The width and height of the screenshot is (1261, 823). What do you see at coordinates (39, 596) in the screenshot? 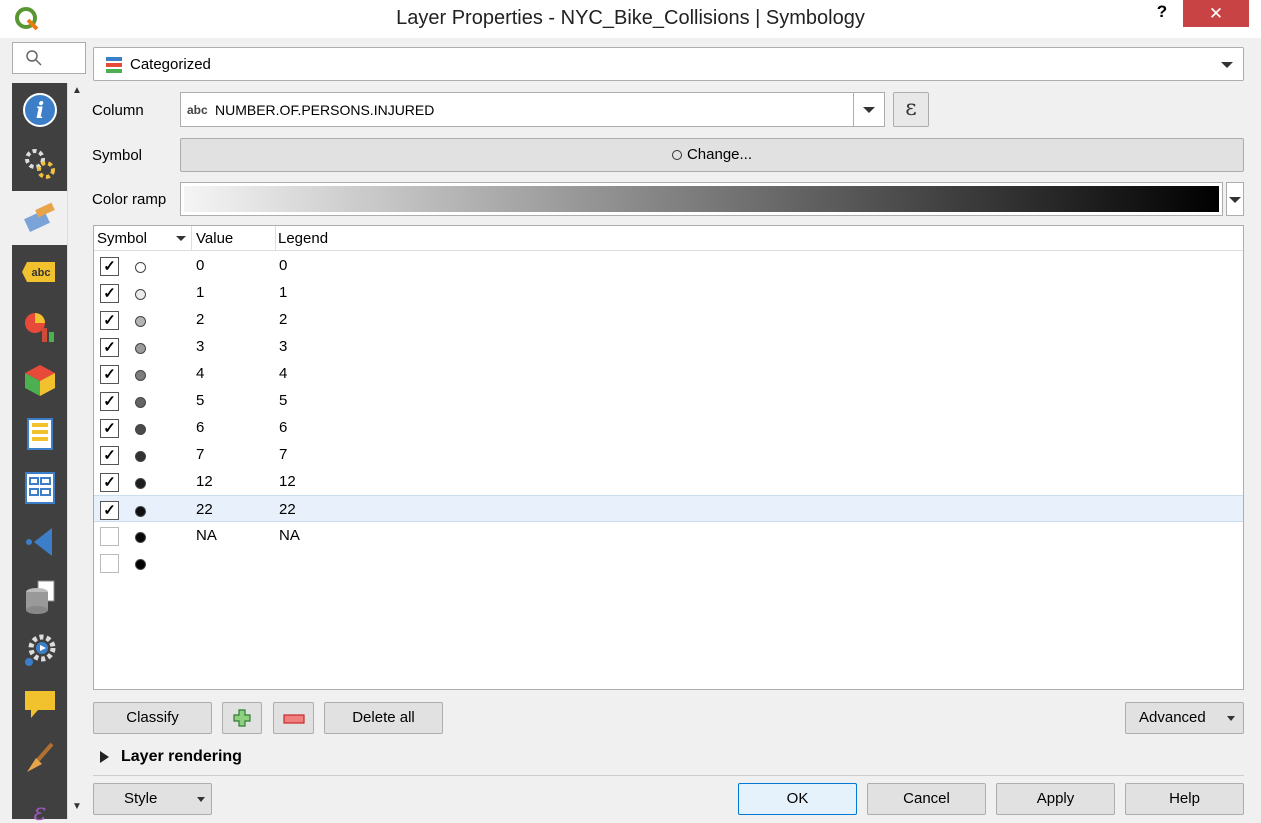
I see `sidebar-item-auxiliary-storage` at bounding box center [39, 596].